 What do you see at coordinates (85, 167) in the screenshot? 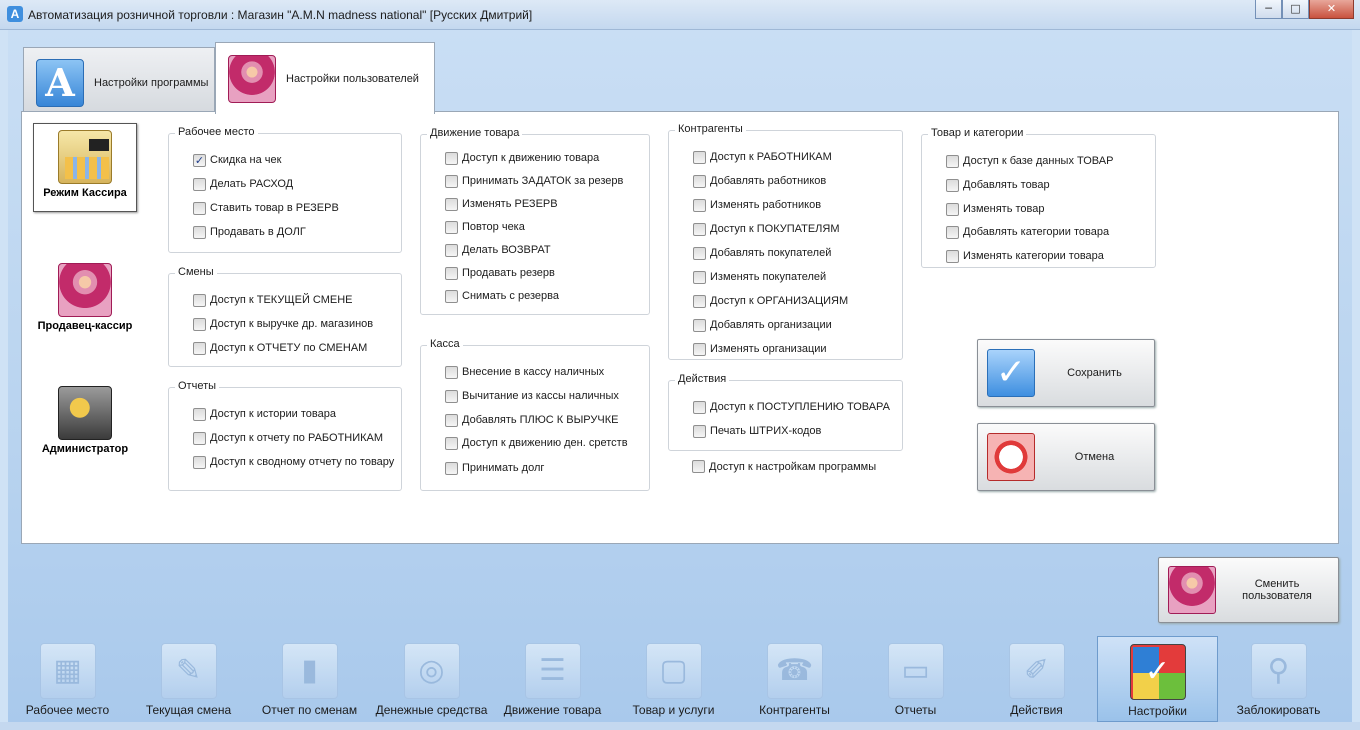
I see `mode-cashier: Режим Кассира` at bounding box center [85, 167].